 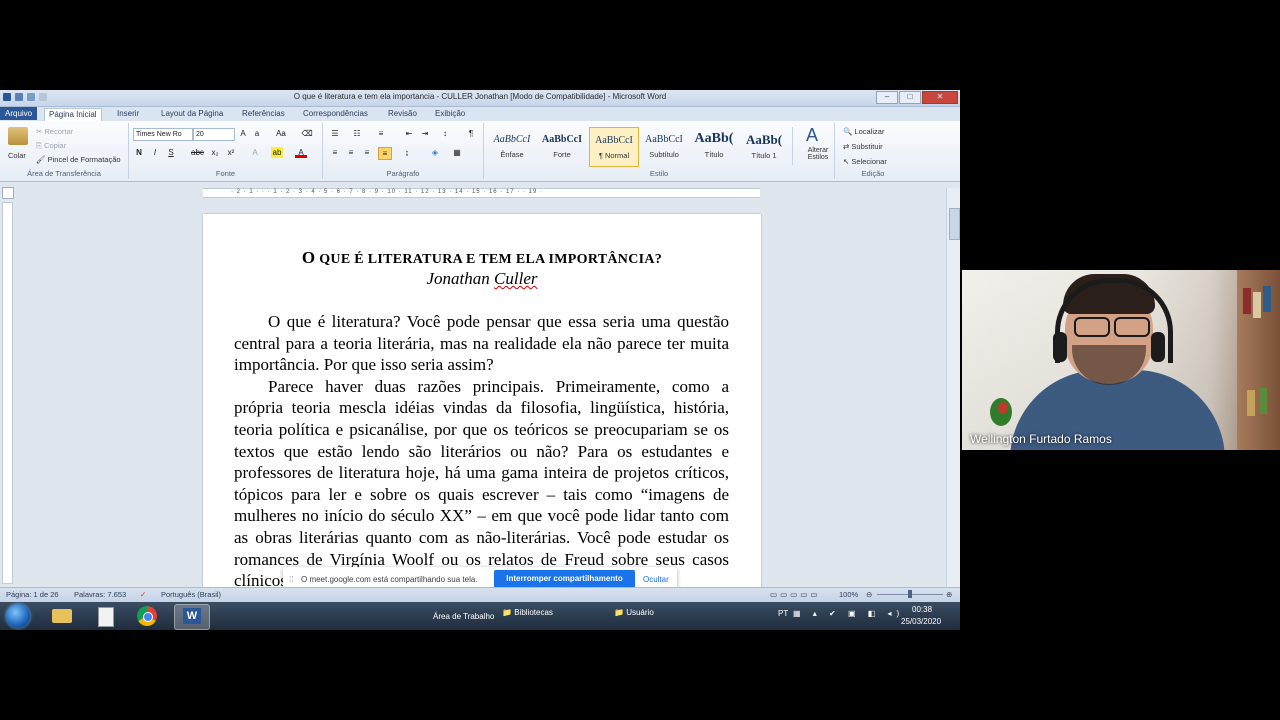 I want to click on tab-correspondencias: Correspondências, so click(x=335, y=113).